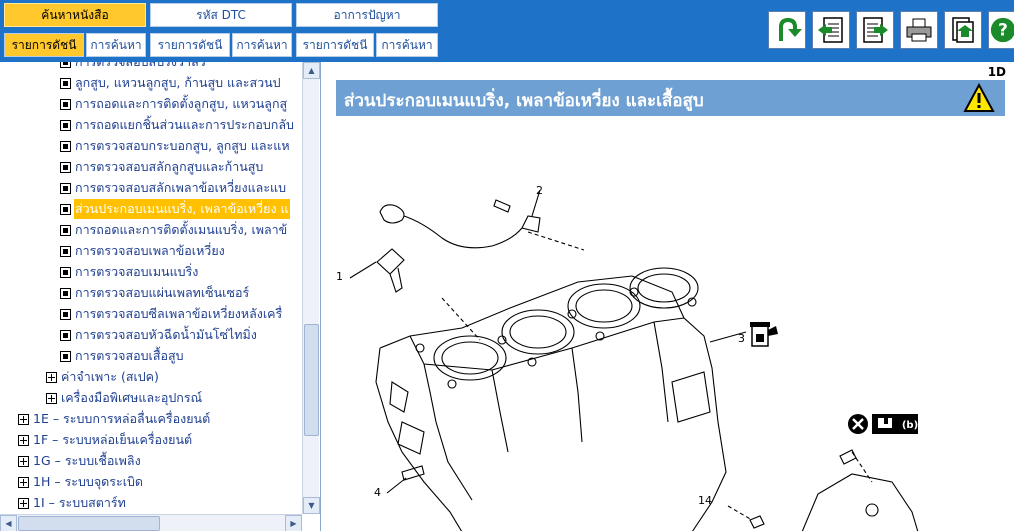  I want to click on vertical-scrollbar: ▲ ▼, so click(311, 288).